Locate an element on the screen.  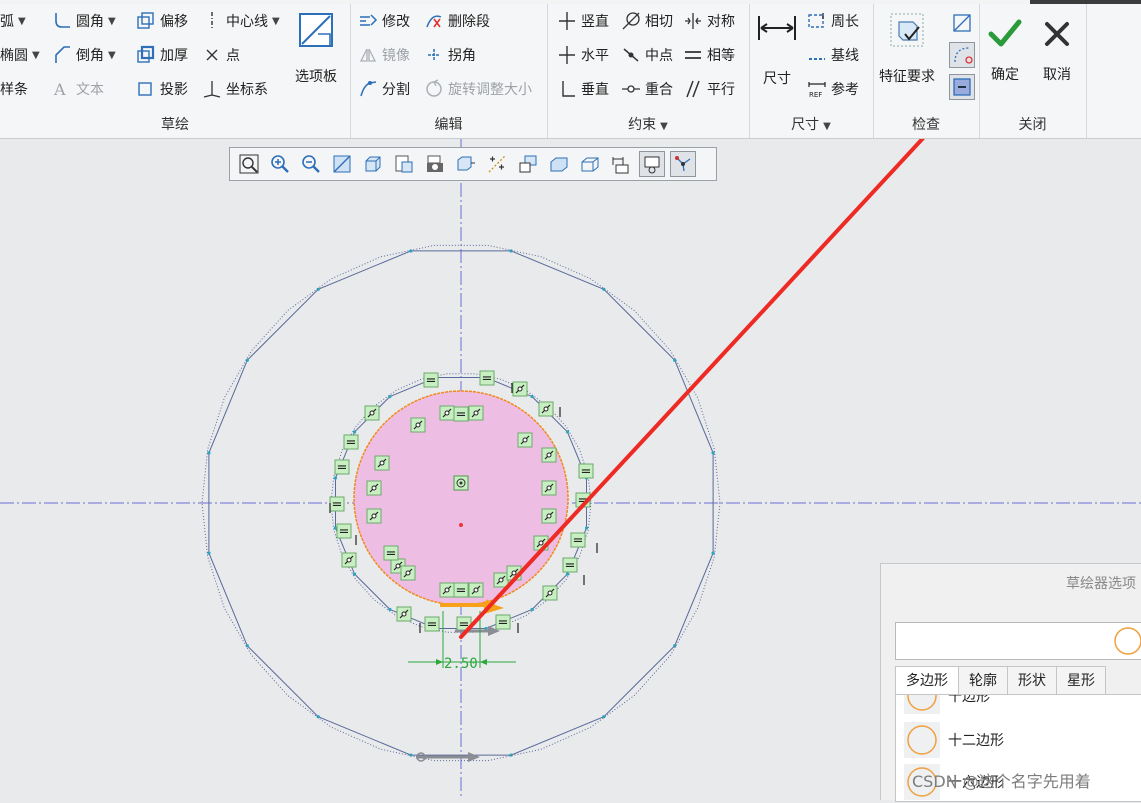
saved-orientations-icon is located at coordinates (404, 164).